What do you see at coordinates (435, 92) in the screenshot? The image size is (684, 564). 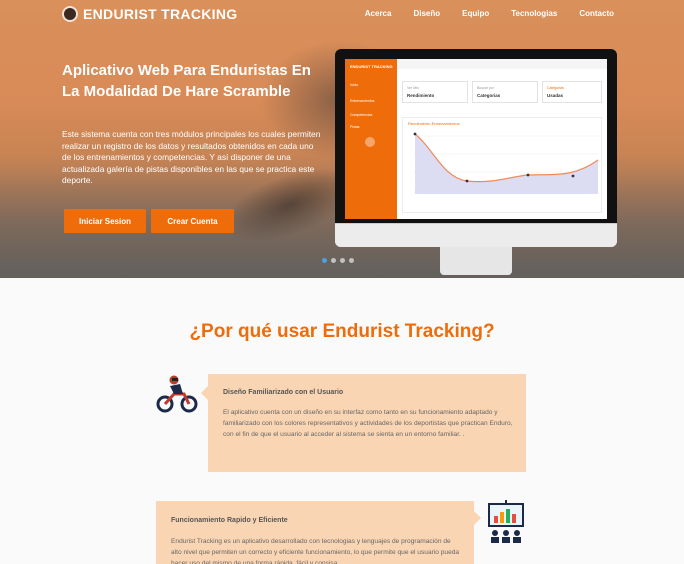 I see `mockup-card: Ver Mis Rendimiento` at bounding box center [435, 92].